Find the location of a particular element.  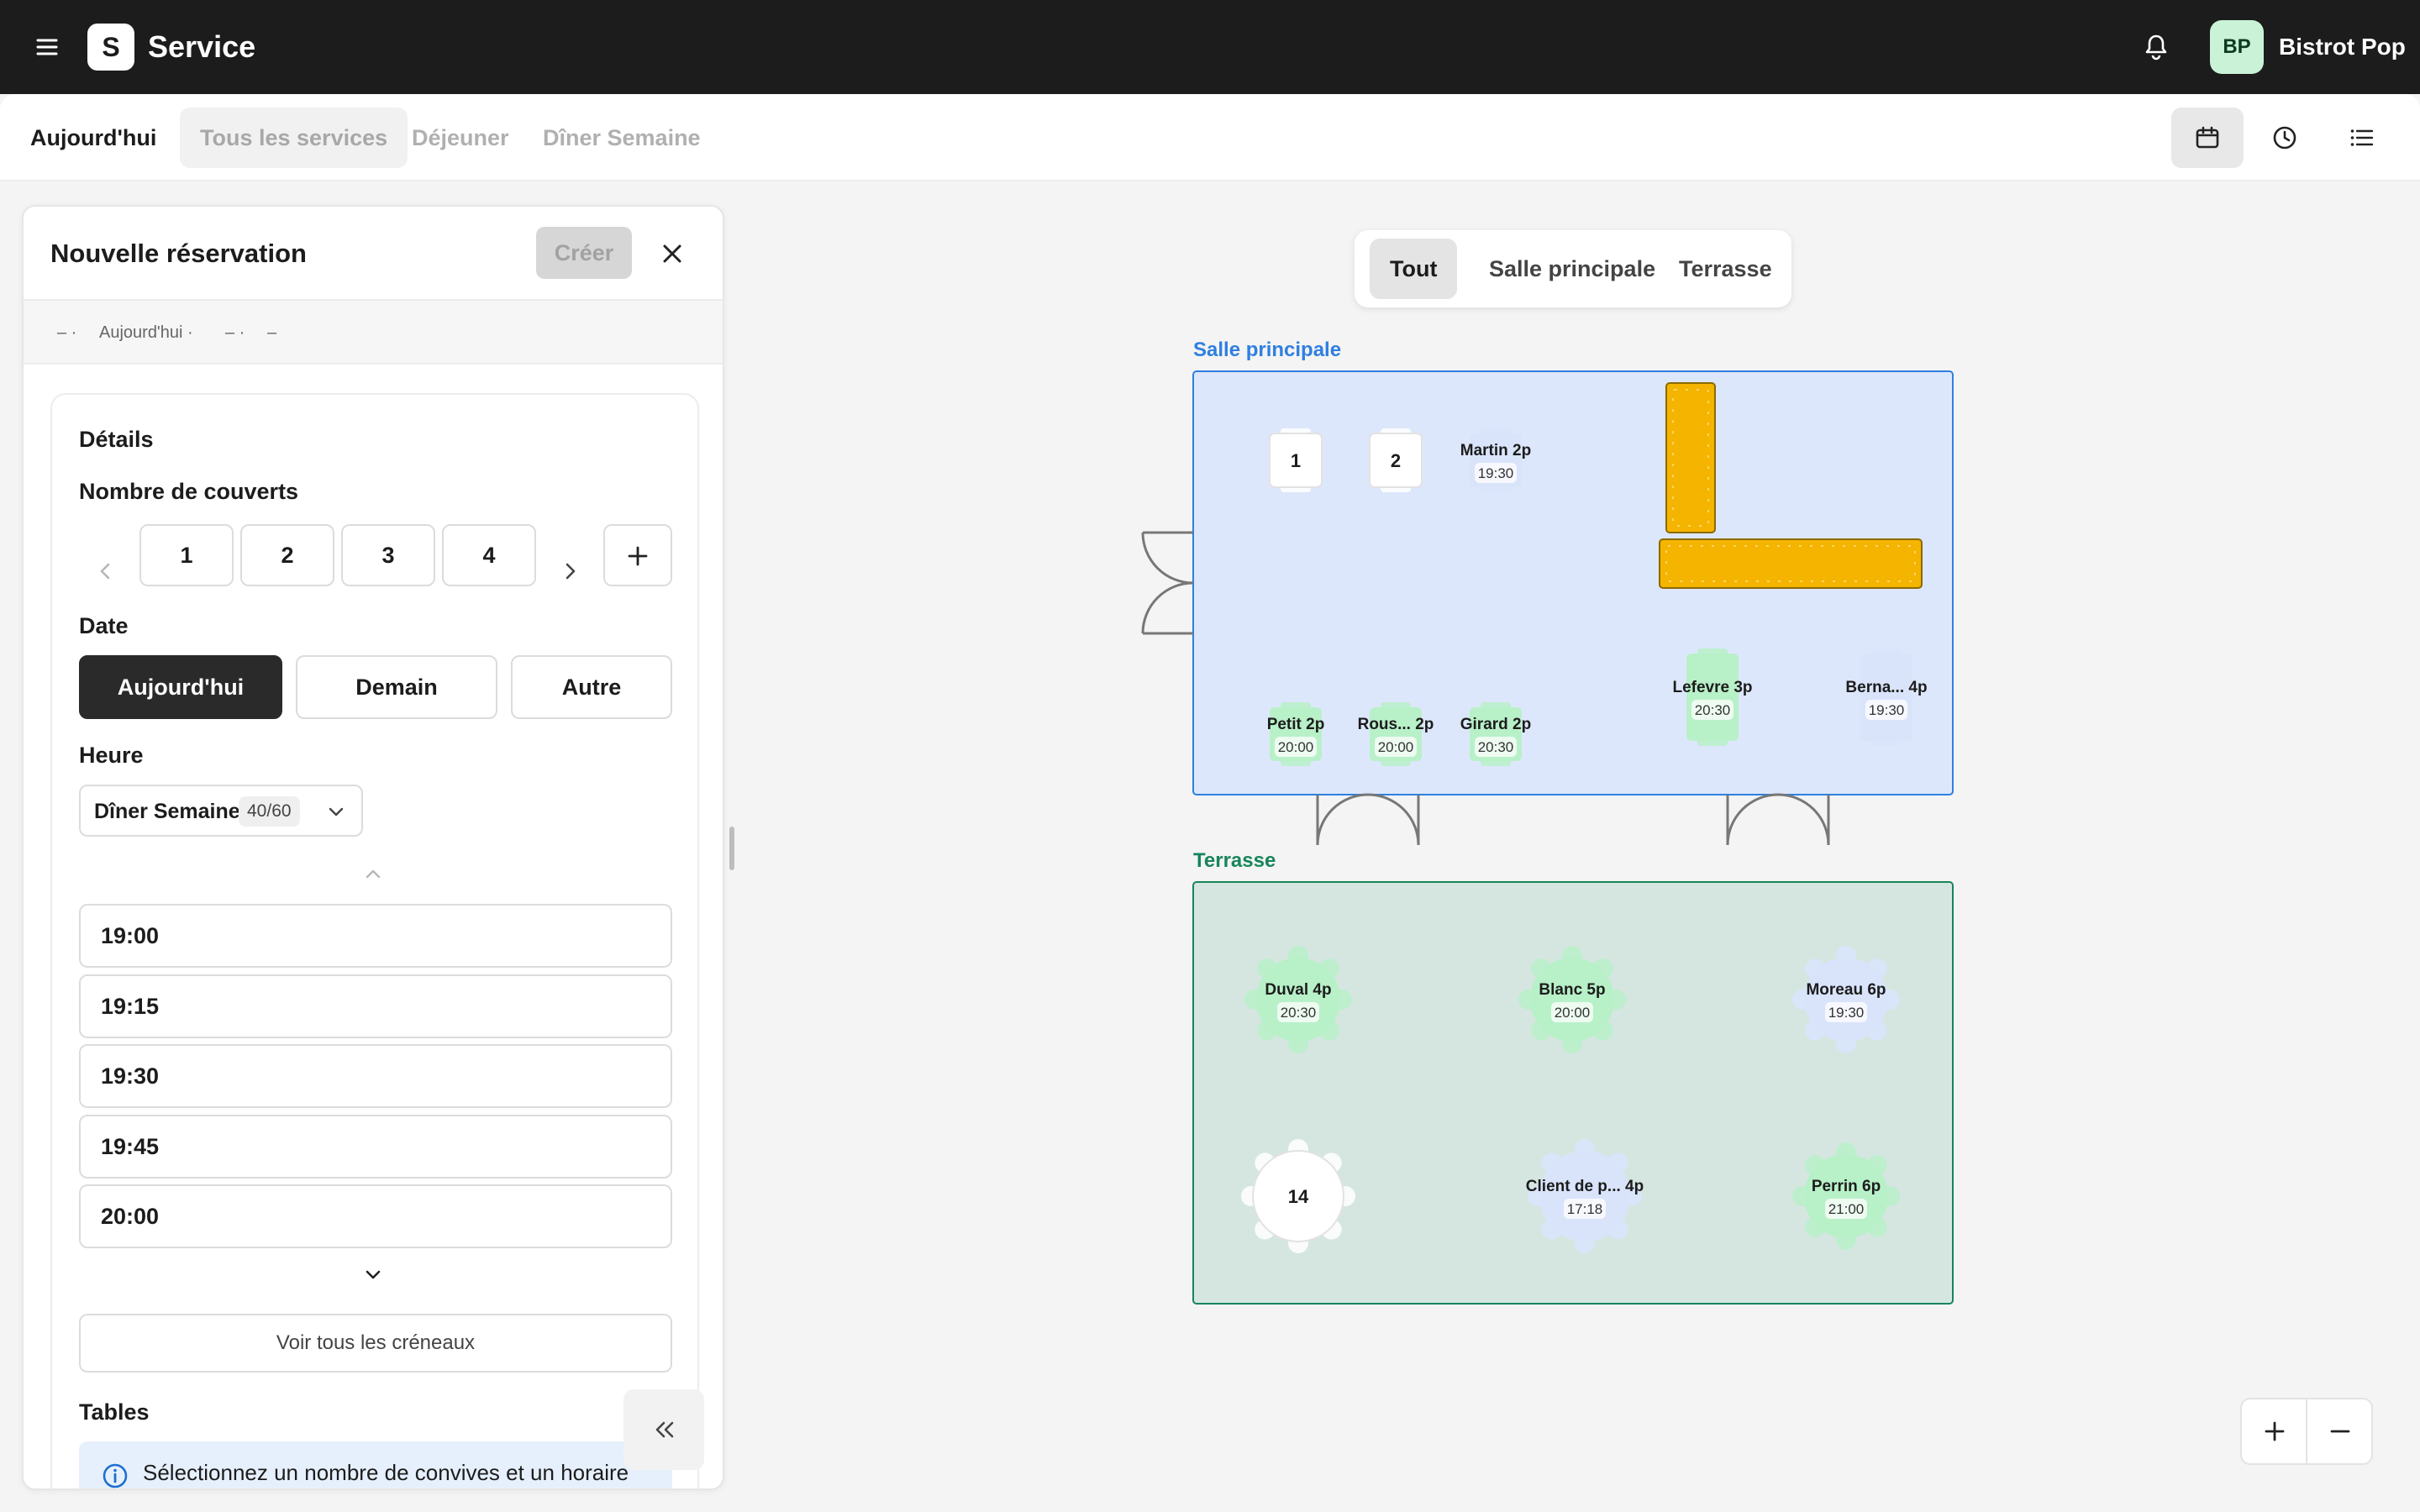

user-avatar: BP is located at coordinates (2237, 47).